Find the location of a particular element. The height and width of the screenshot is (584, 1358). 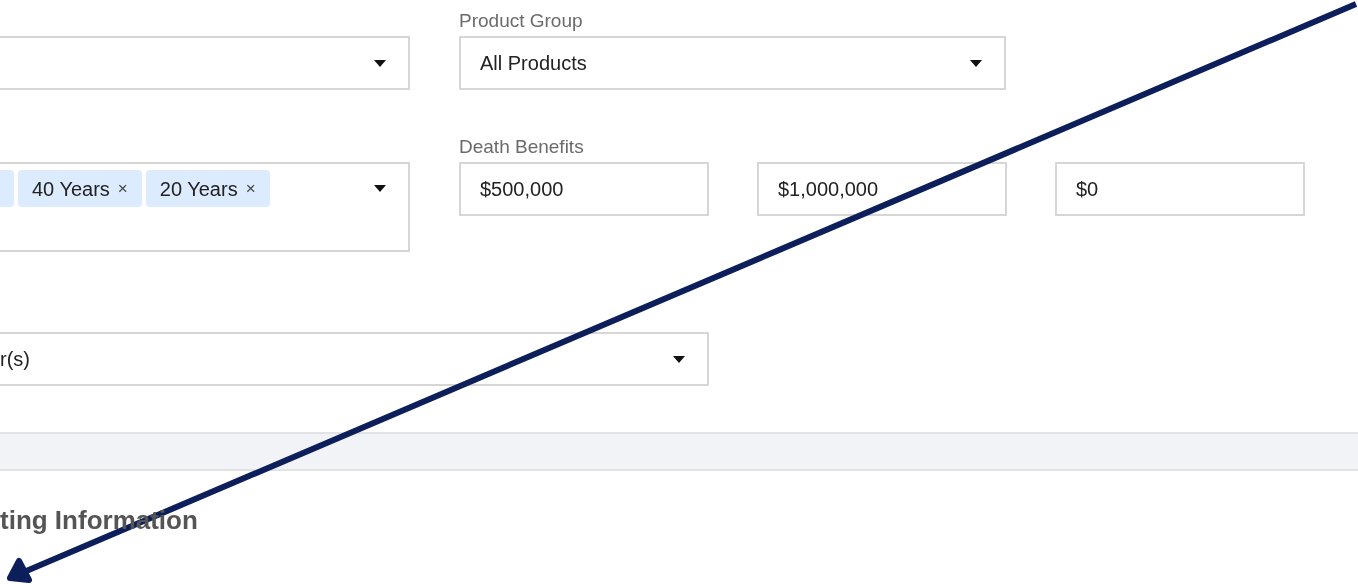

tag-chip is located at coordinates (7, 188).